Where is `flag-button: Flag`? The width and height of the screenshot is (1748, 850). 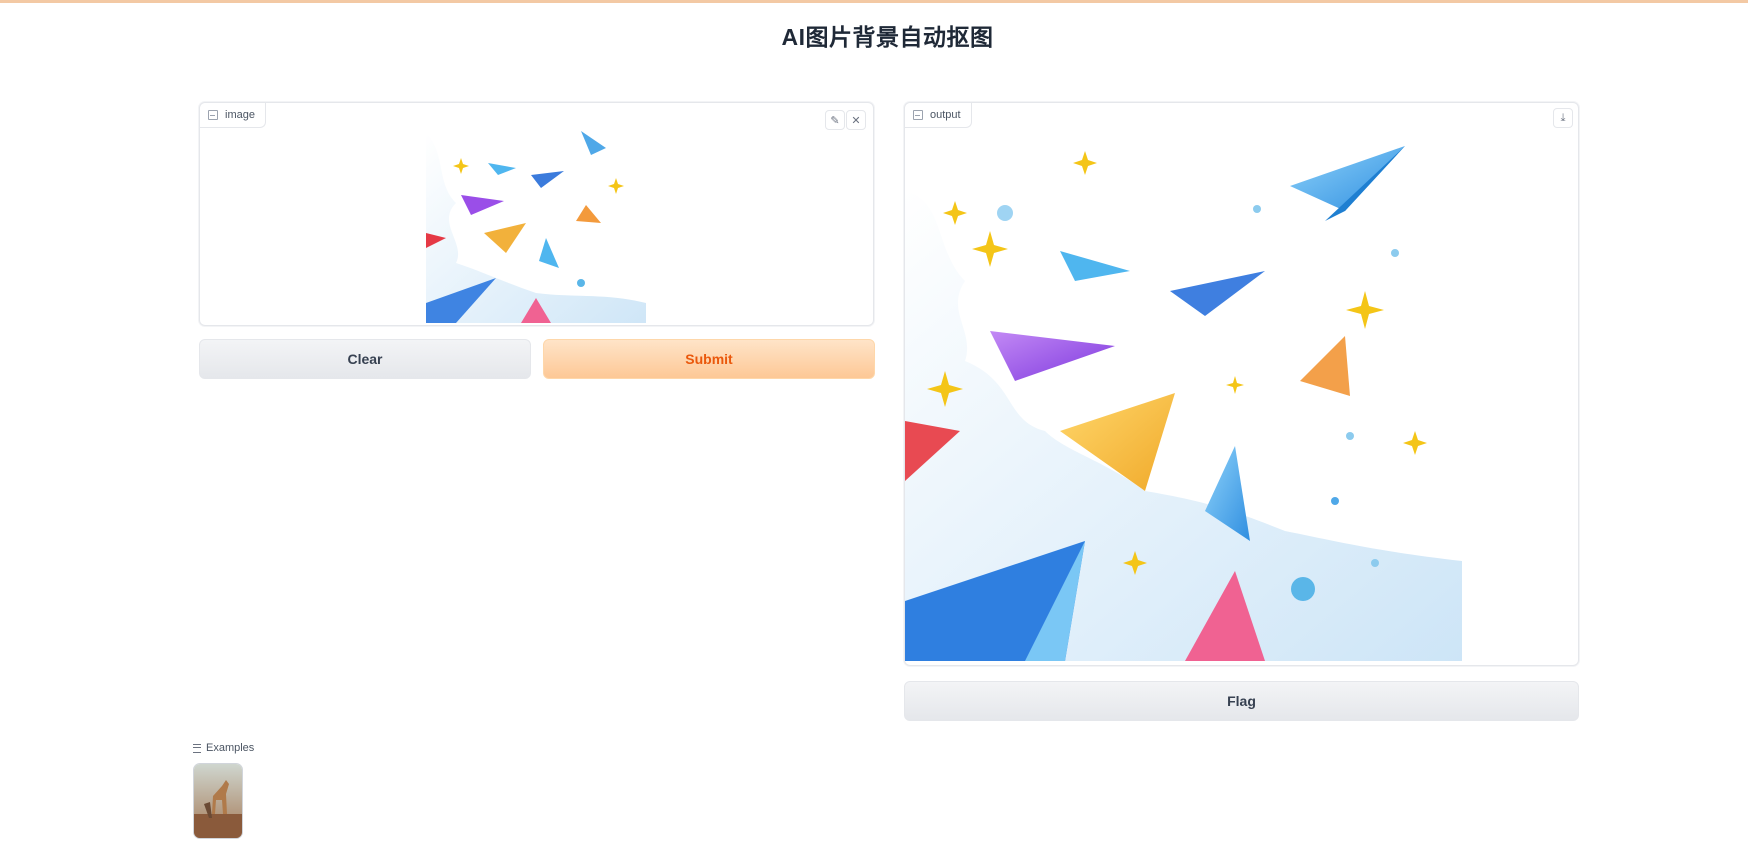
flag-button: Flag is located at coordinates (1241, 701).